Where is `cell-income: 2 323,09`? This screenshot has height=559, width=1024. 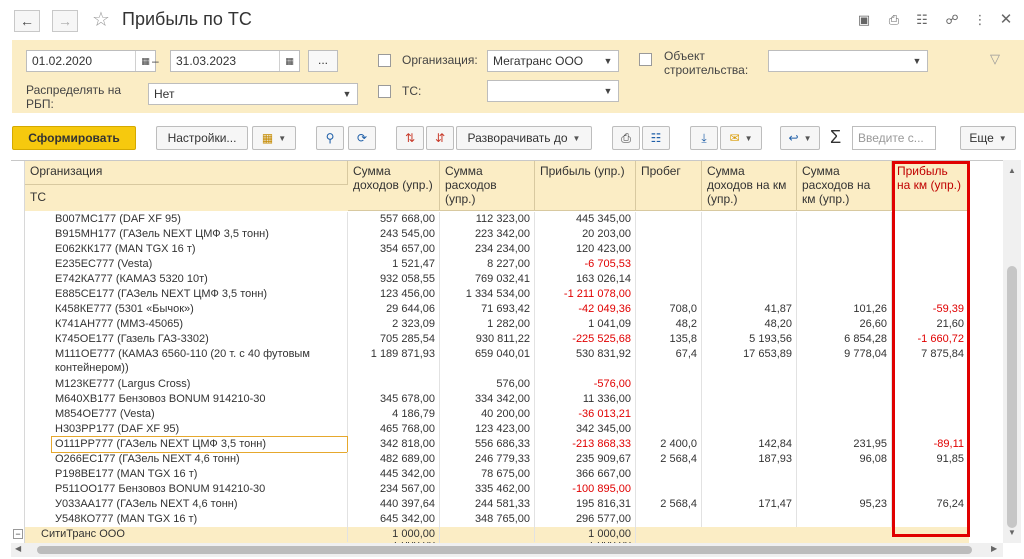
cell-income: 2 323,09 is located at coordinates (394, 324).